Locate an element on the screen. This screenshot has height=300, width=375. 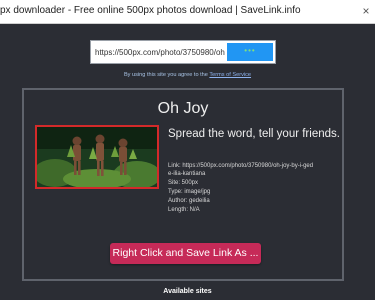
photo-thumbnail is located at coordinates (97, 157).